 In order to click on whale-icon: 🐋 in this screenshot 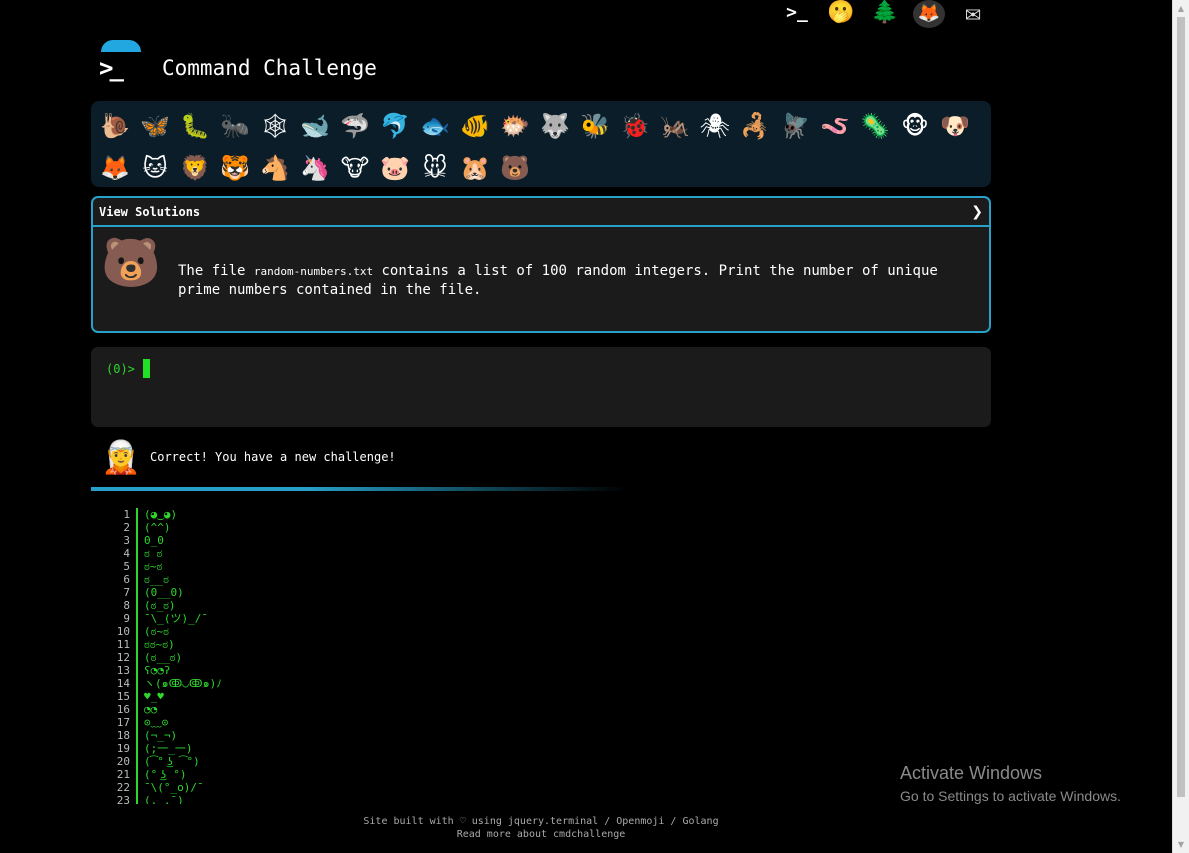, I will do `click(315, 126)`.